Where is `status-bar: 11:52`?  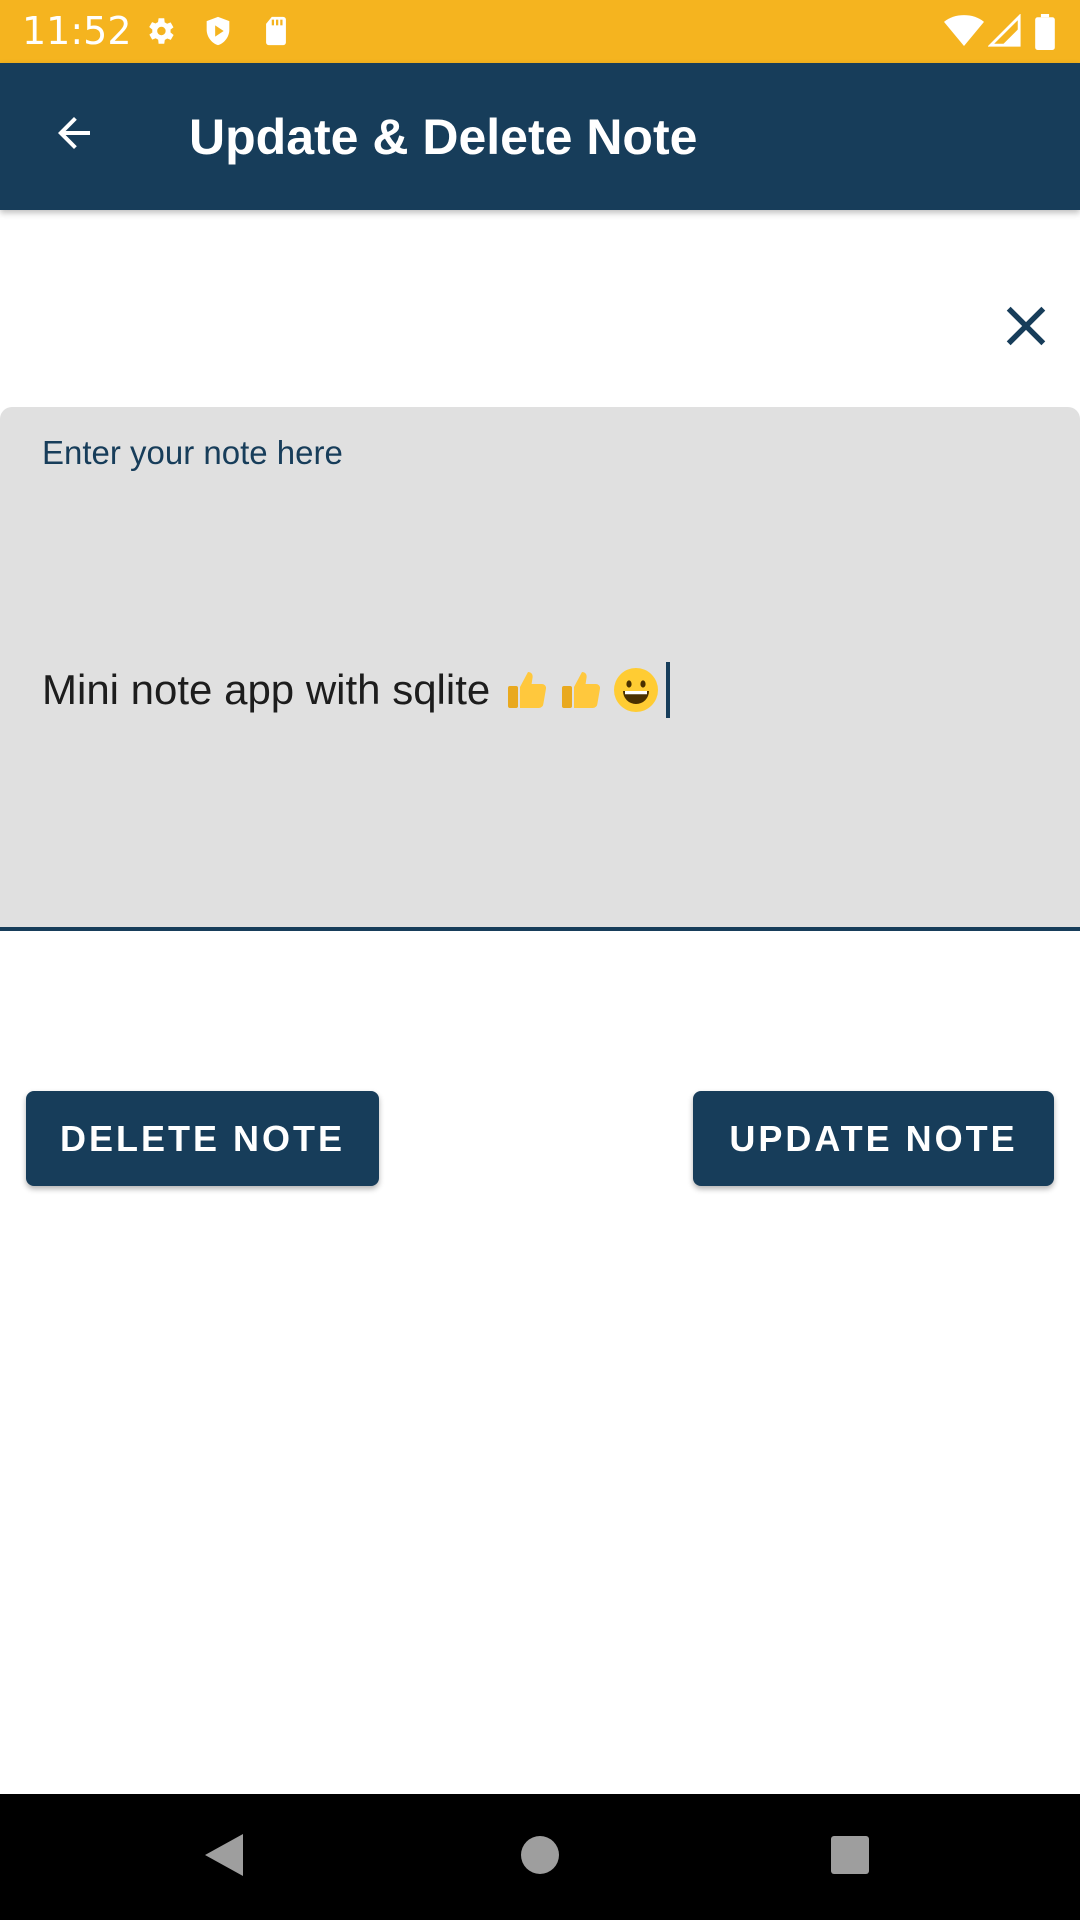
status-bar: 11:52 is located at coordinates (540, 31).